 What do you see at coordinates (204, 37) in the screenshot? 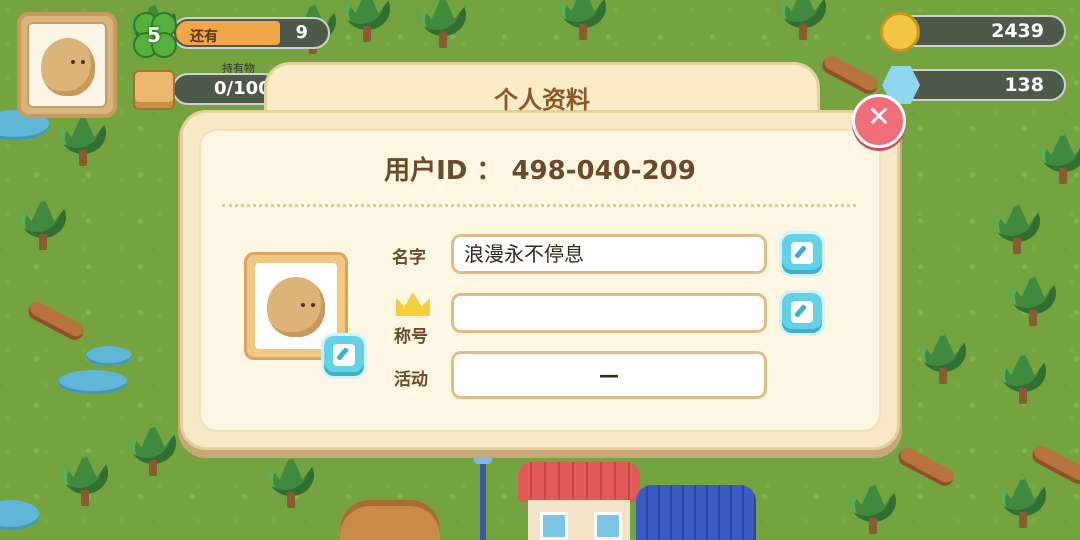
I see `life-label: 还有` at bounding box center [204, 37].